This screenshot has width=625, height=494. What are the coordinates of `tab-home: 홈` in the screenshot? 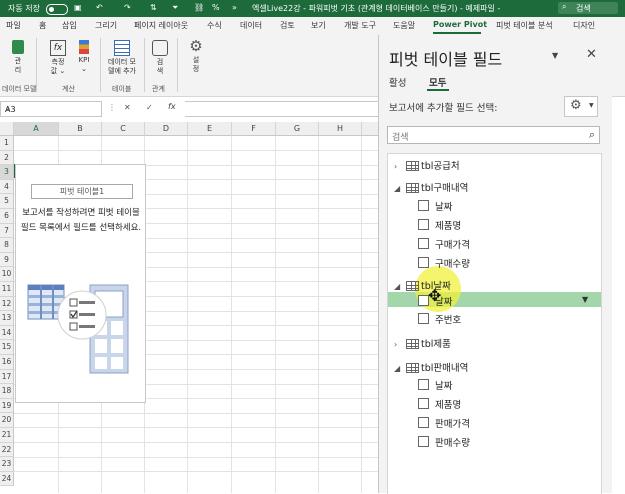 It's located at (42, 25).